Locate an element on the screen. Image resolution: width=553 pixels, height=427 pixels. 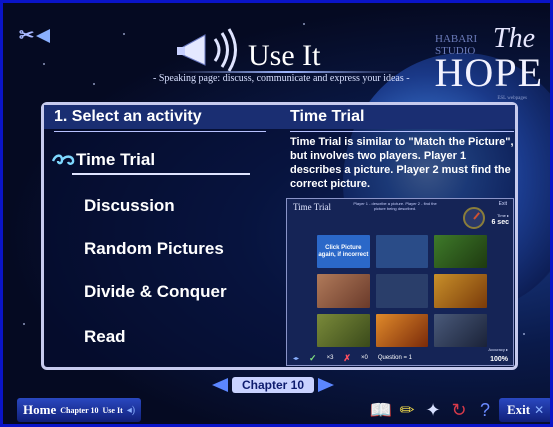
speaker-icon: ◂) is located at coordinates (131, 410).